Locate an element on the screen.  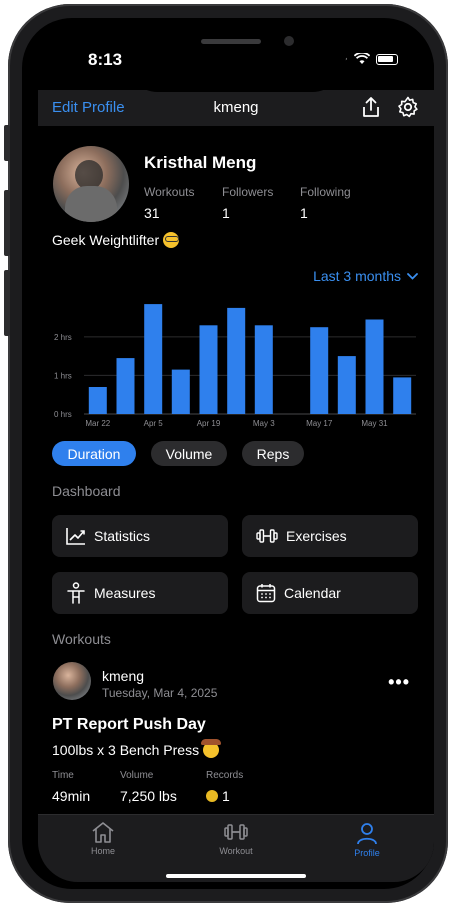
cowboy-face-icon is located at coordinates (211, 748).